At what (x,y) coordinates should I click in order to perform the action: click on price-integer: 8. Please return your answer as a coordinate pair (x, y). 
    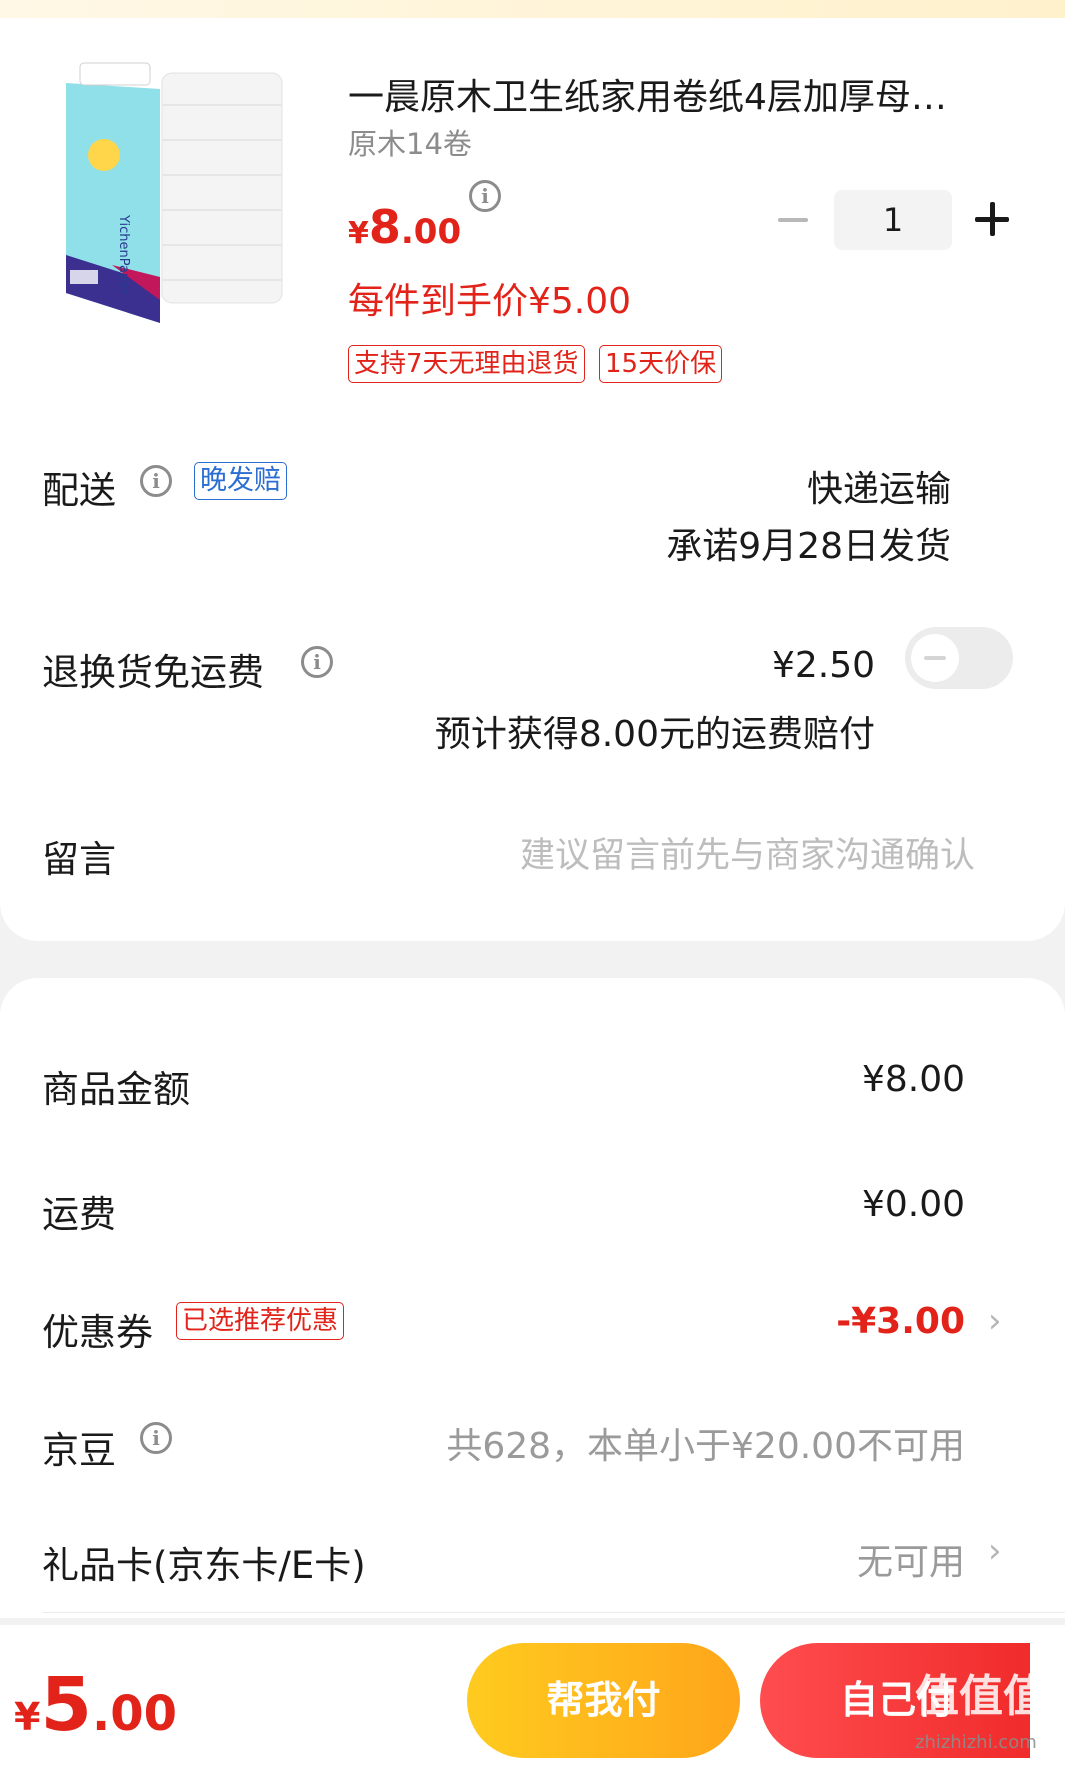
    Looking at the image, I should click on (384, 227).